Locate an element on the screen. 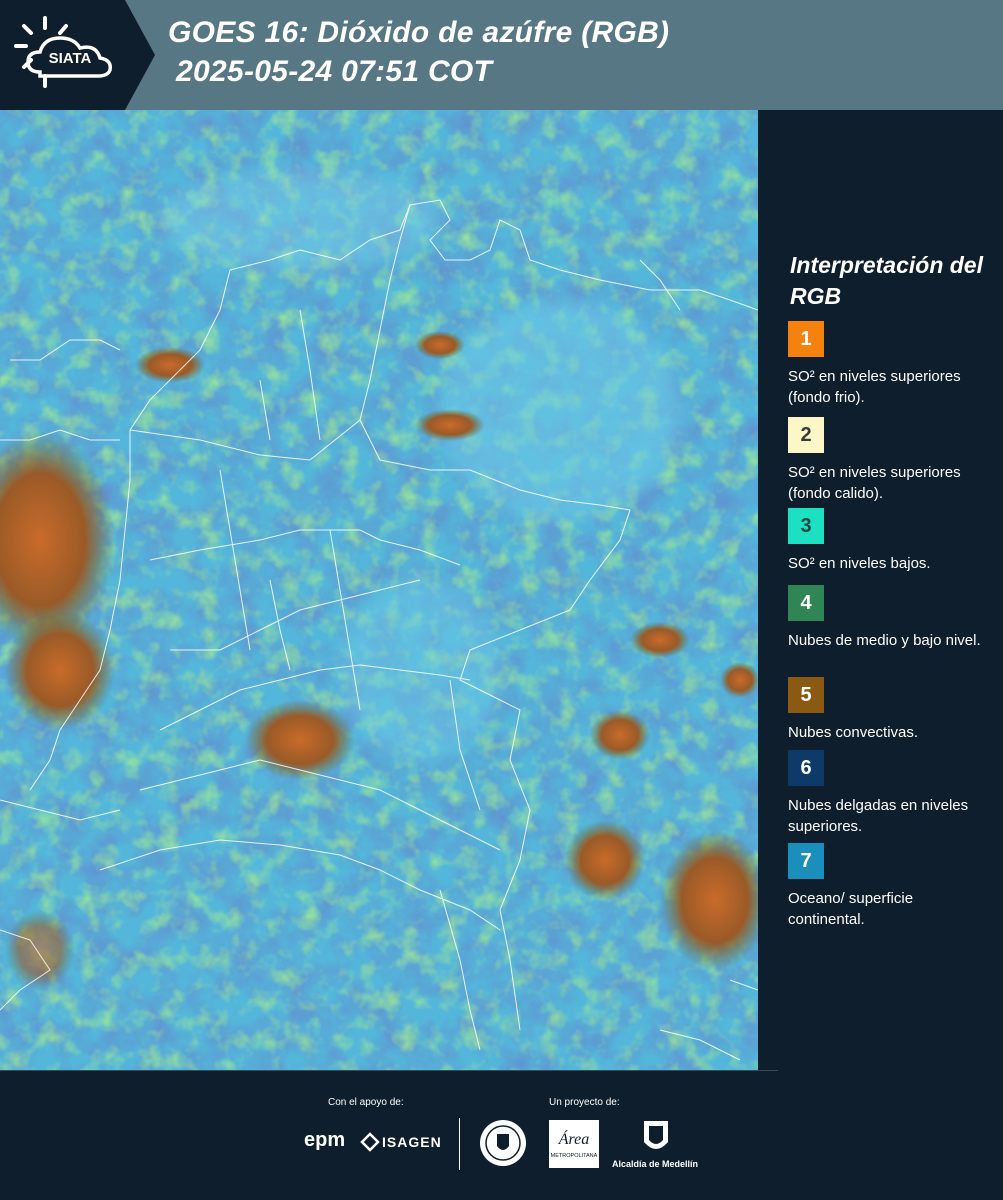 The width and height of the screenshot is (1003, 1200). legend-swatch-6: 6 is located at coordinates (806, 768).